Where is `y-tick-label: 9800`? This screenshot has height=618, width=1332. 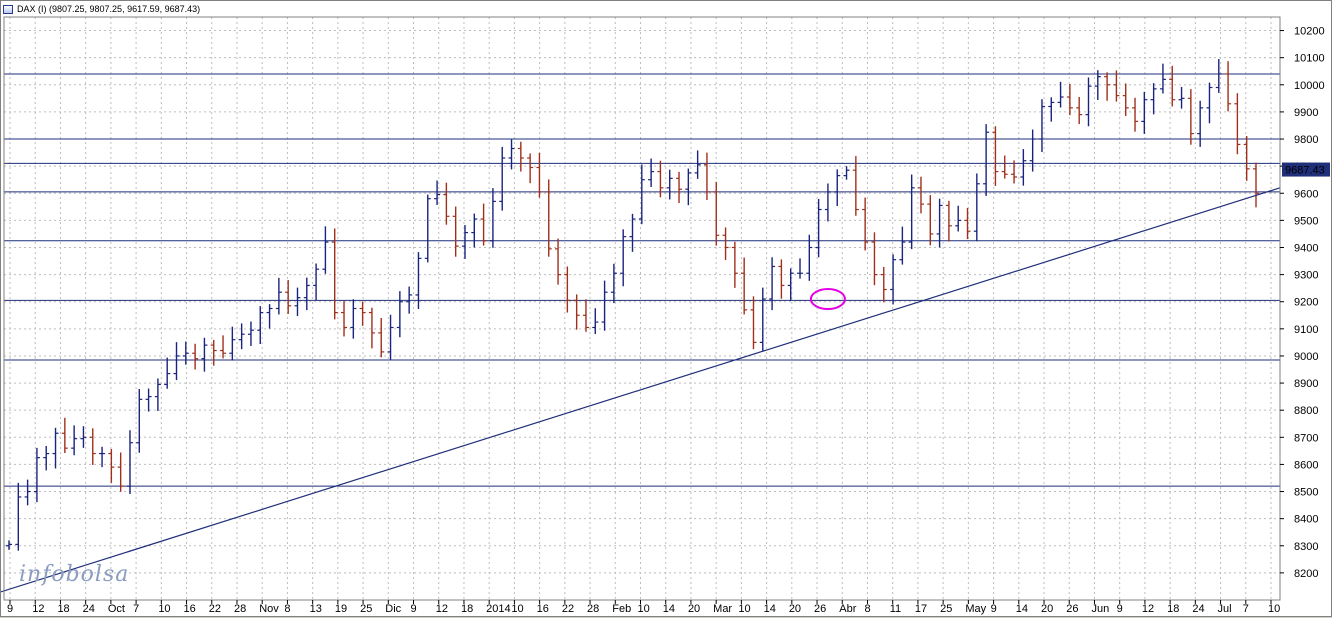
y-tick-label: 9800 is located at coordinates (1306, 140).